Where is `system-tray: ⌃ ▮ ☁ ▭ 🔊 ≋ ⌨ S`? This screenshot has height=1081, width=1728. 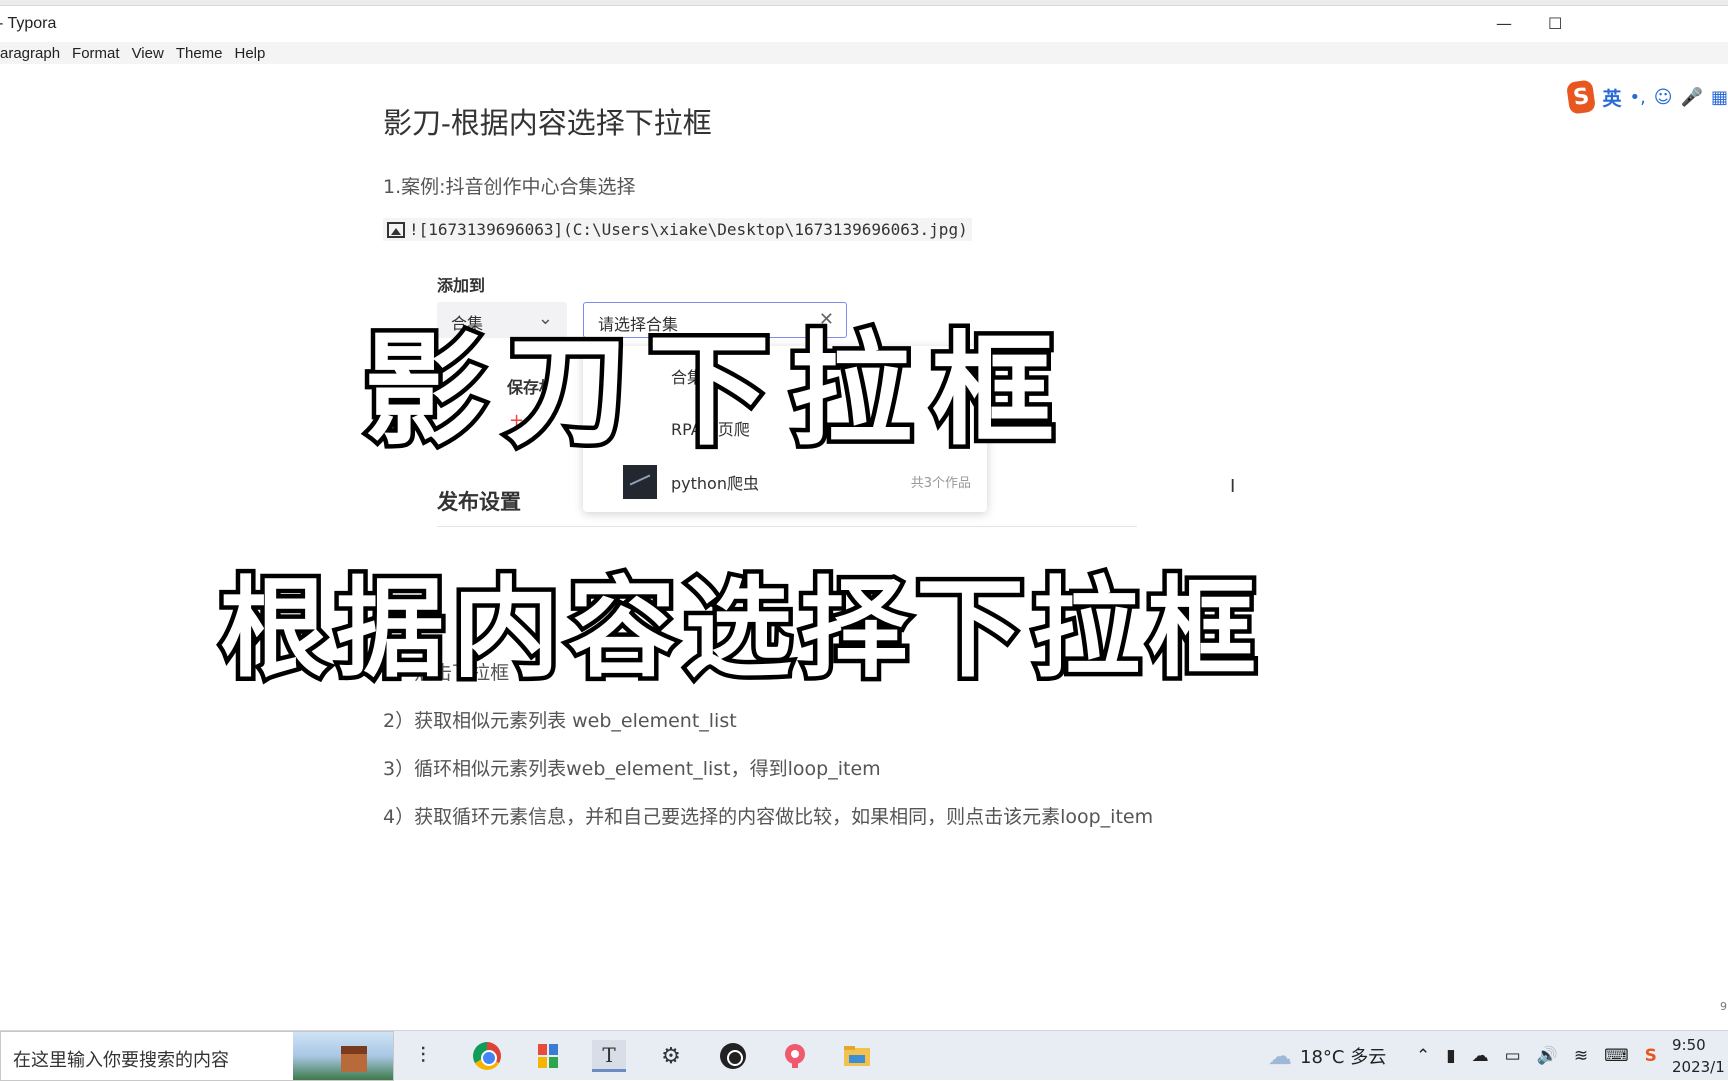 system-tray: ⌃ ▮ ☁ ▭ 🔊 ≋ ⌨ S is located at coordinates (1536, 1056).